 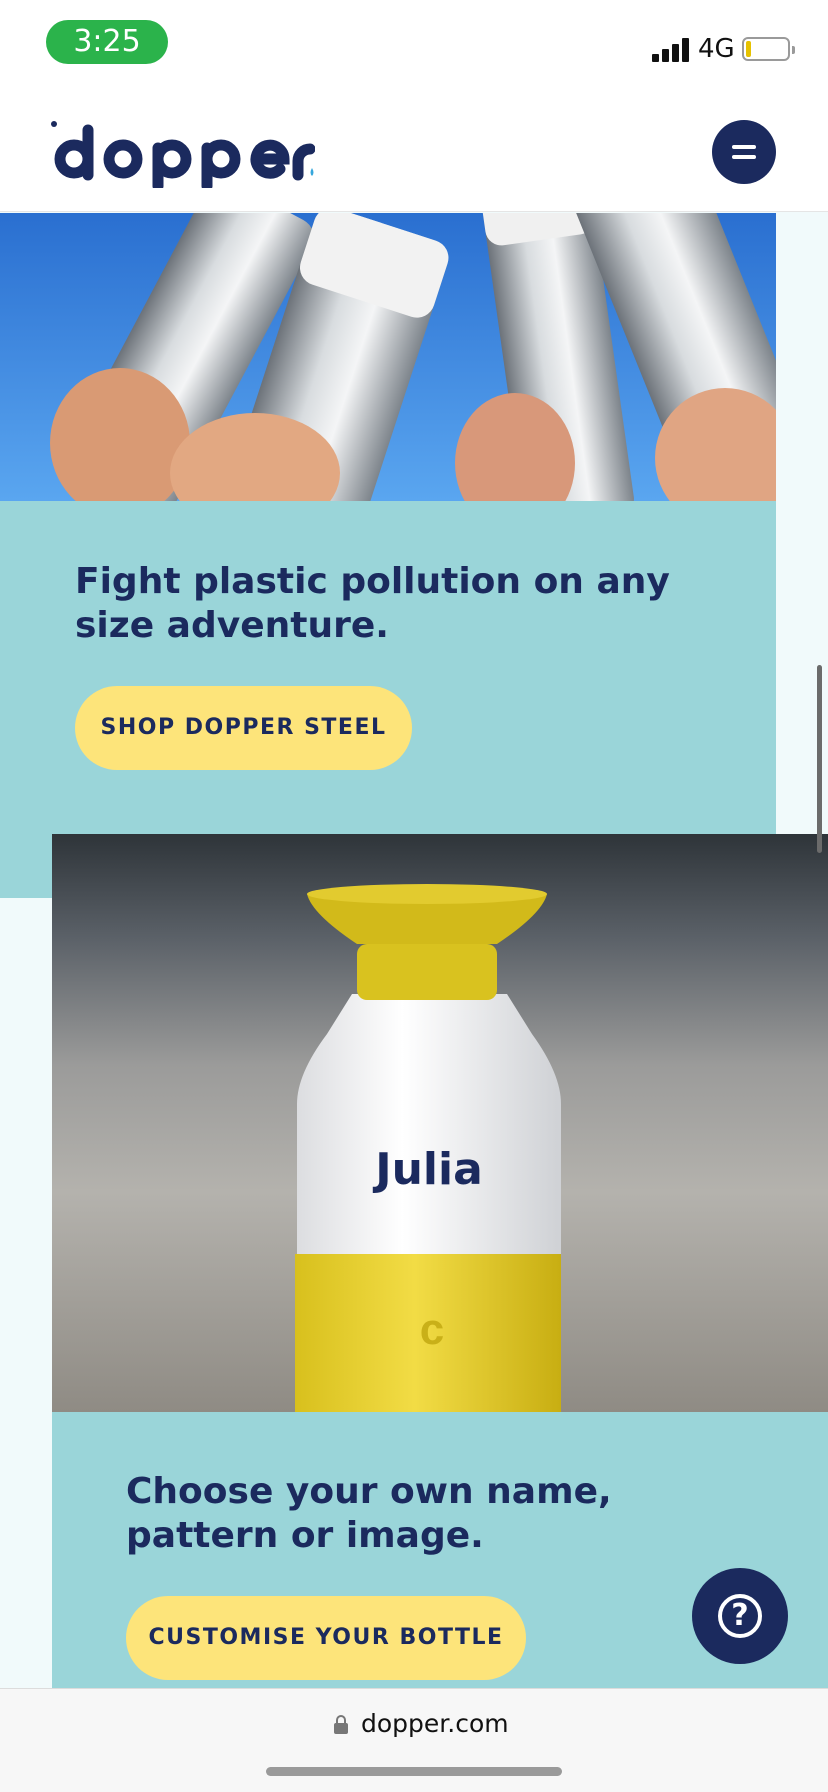 What do you see at coordinates (768, 49) in the screenshot?
I see `battery-icon` at bounding box center [768, 49].